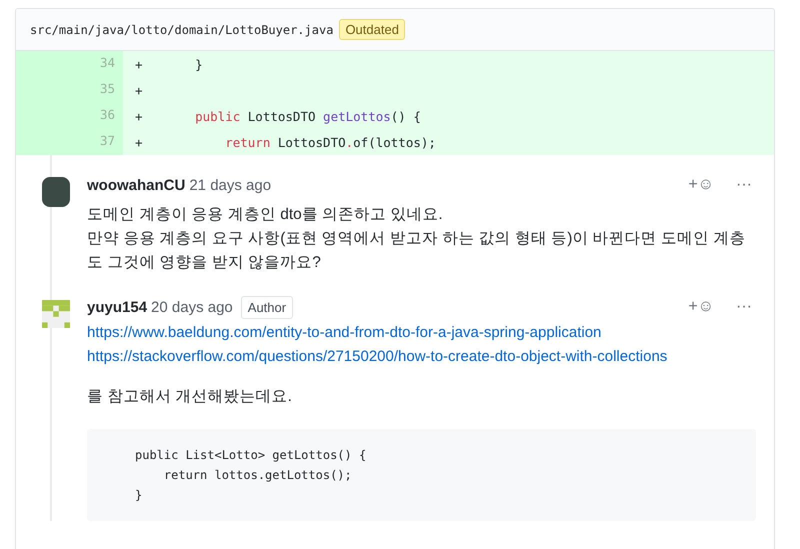 Image resolution: width=800 pixels, height=549 pixels. Describe the element at coordinates (267, 307) in the screenshot. I see `author-label: Author` at that location.